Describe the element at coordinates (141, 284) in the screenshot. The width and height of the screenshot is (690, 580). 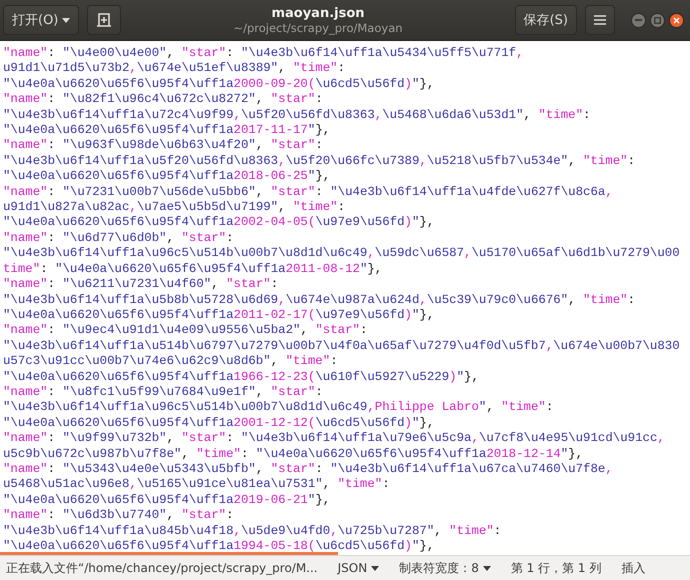
I see `code-line: "name": "\u6211\u7231\u4f60", "star":` at that location.